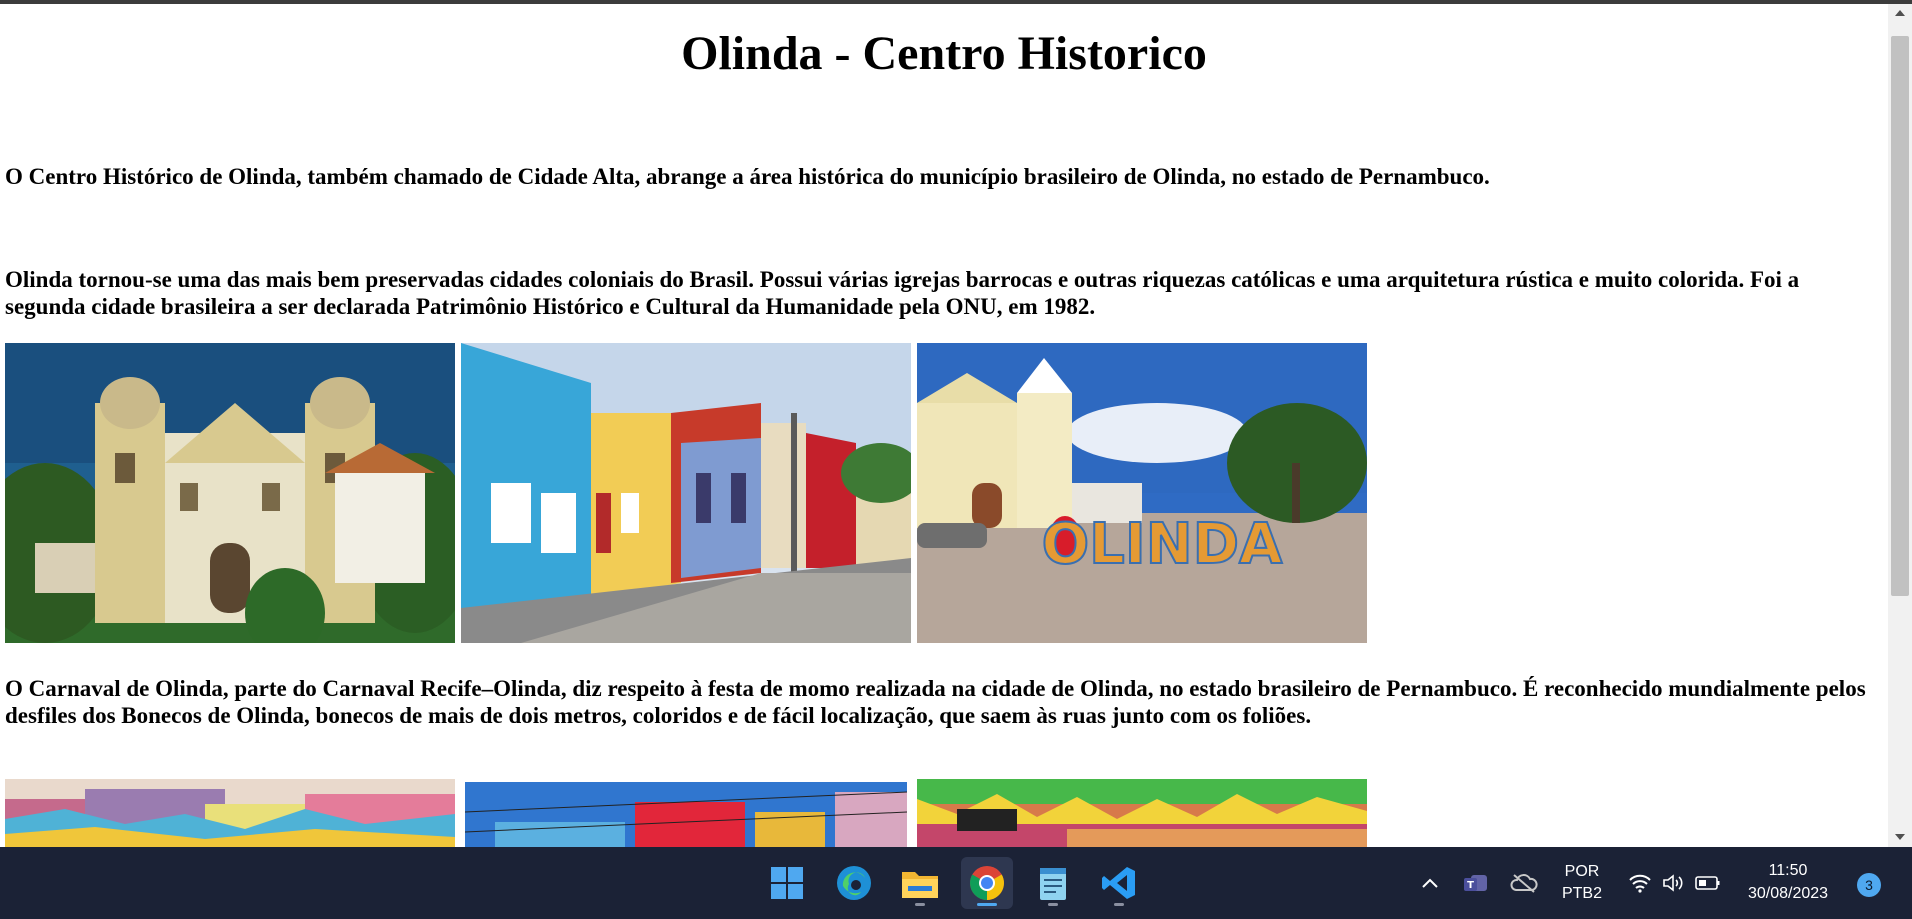 The width and height of the screenshot is (1912, 919). Describe the element at coordinates (987, 904) in the screenshot. I see `chrome-active-indicator` at that location.